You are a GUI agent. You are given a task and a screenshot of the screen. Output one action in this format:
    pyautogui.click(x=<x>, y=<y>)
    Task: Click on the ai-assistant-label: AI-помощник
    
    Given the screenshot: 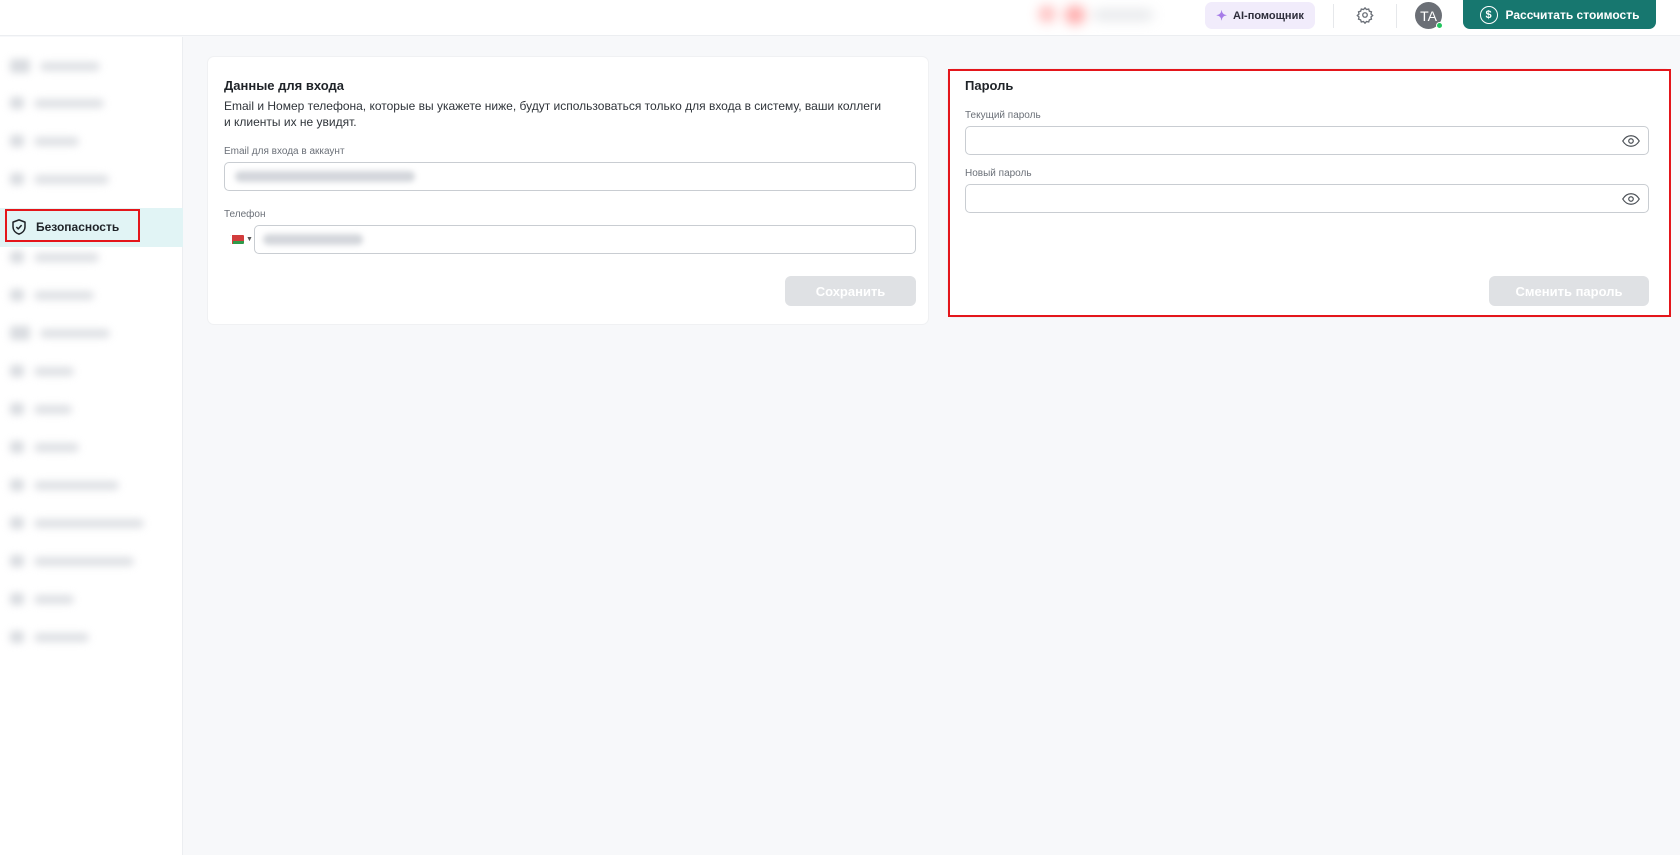 What is the action you would take?
    pyautogui.click(x=1268, y=15)
    